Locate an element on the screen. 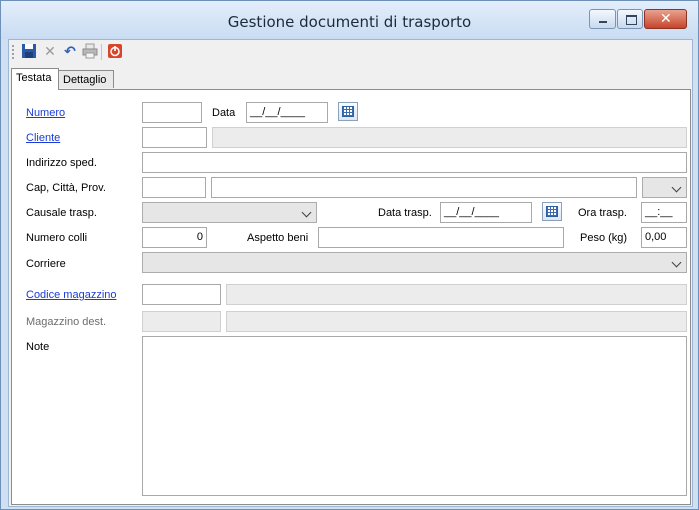 The image size is (699, 510). note-label: Note is located at coordinates (38, 347).